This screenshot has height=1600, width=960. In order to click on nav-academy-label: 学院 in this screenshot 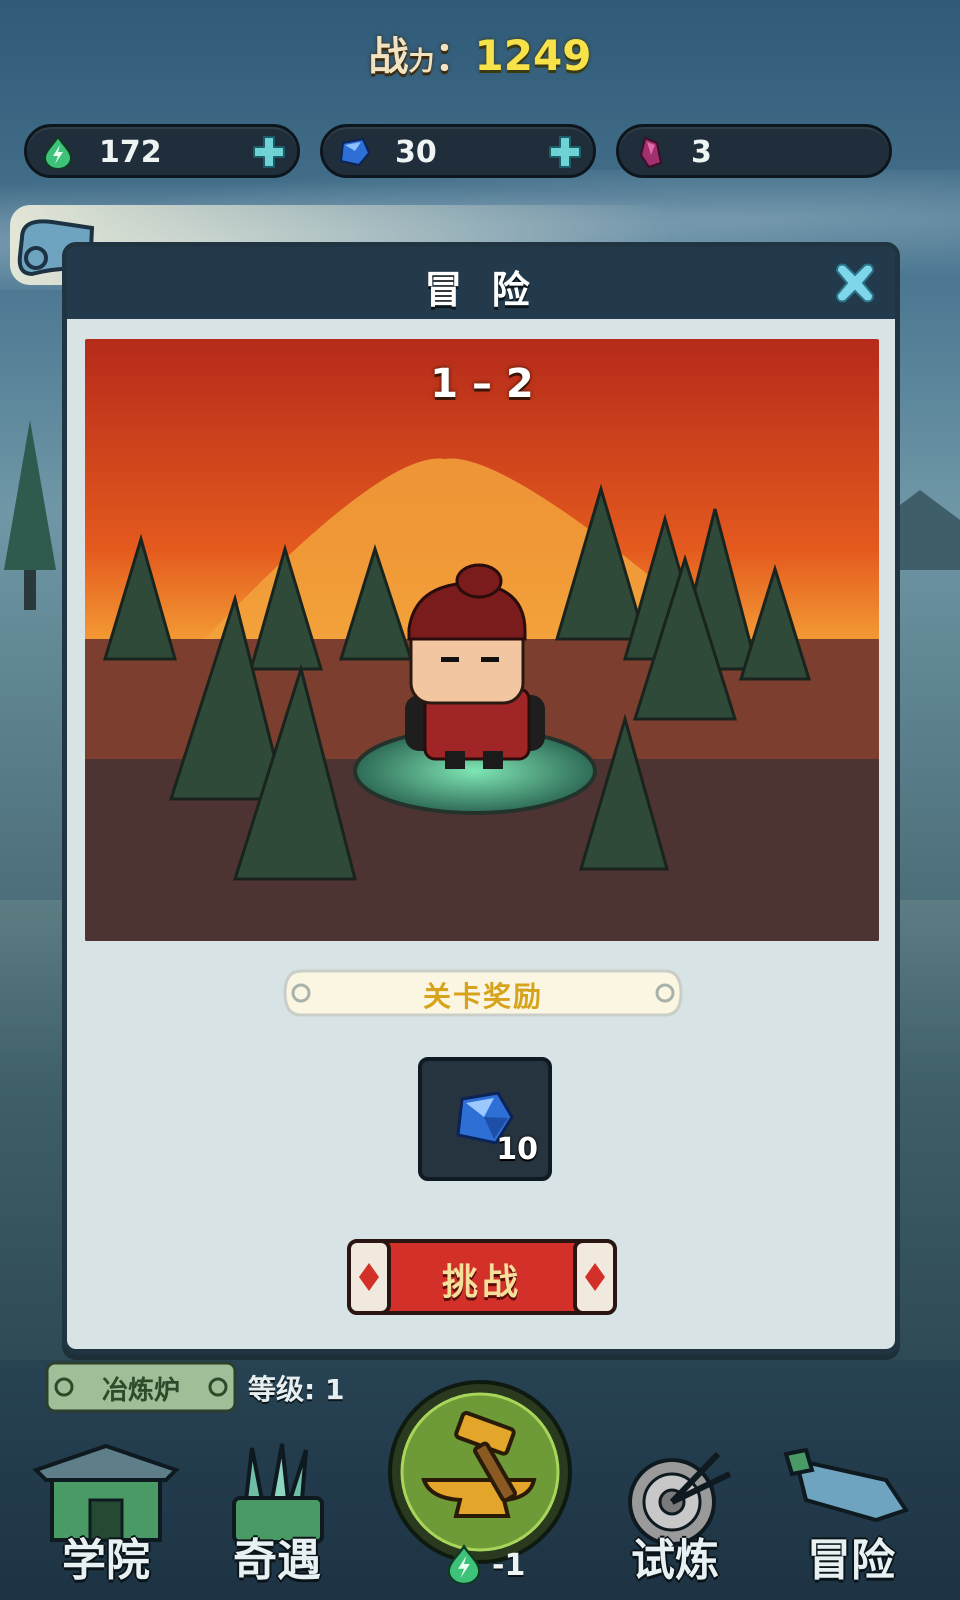, I will do `click(106, 1560)`.